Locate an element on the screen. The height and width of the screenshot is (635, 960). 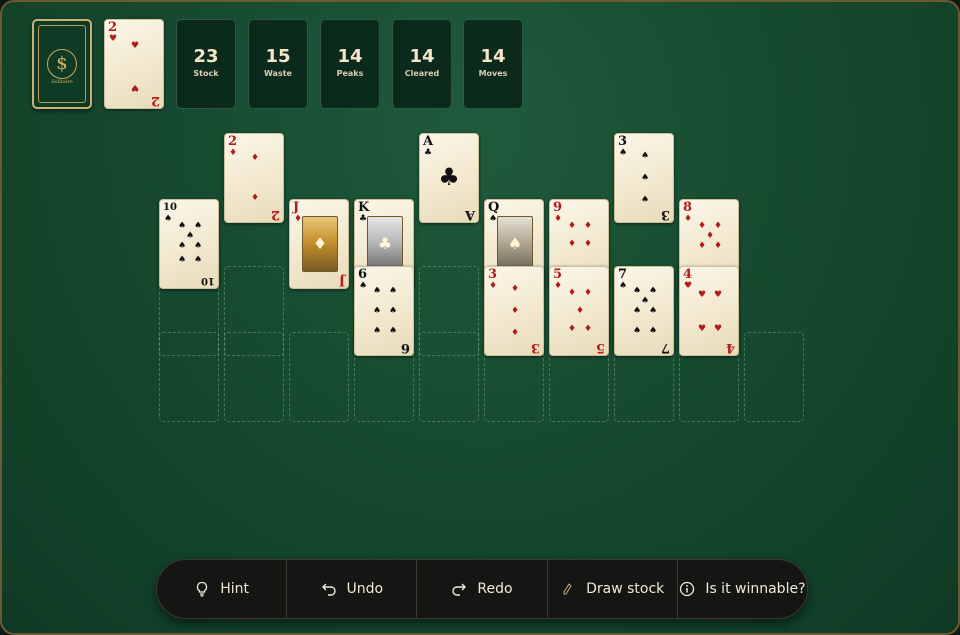
tableau-card-3-diamonds: 3 ♦ ♦ ♦ ♦ 3 is located at coordinates (514, 311).